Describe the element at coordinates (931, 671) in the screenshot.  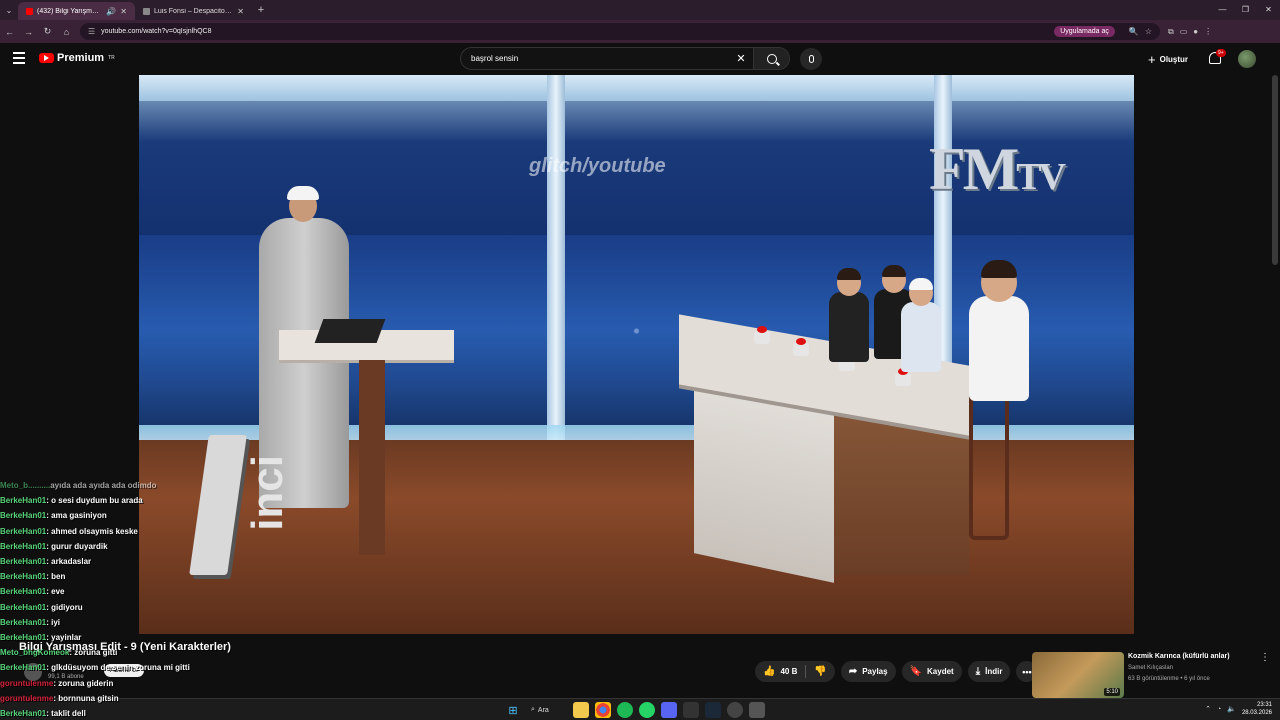
I see `save-button: 🔖 Kaydet` at that location.